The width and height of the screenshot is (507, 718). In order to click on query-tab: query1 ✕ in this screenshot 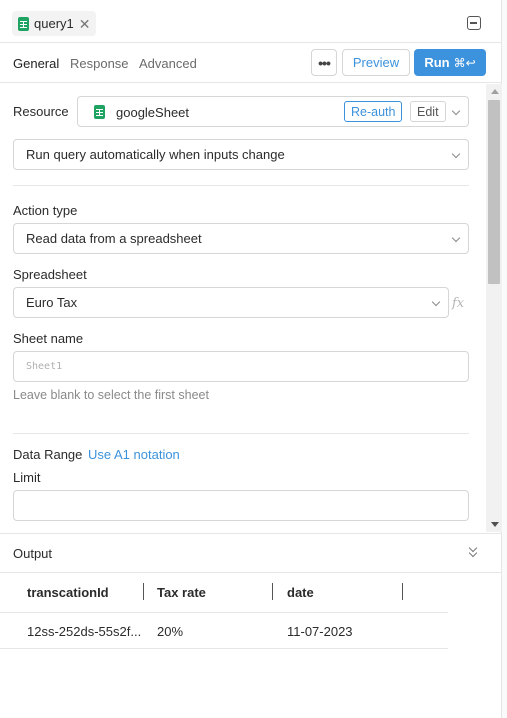, I will do `click(54, 23)`.